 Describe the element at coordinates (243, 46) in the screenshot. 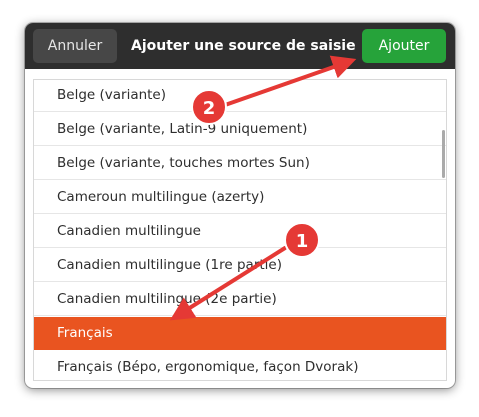

I see `dialog-title: Ajouter une source de saisie` at that location.